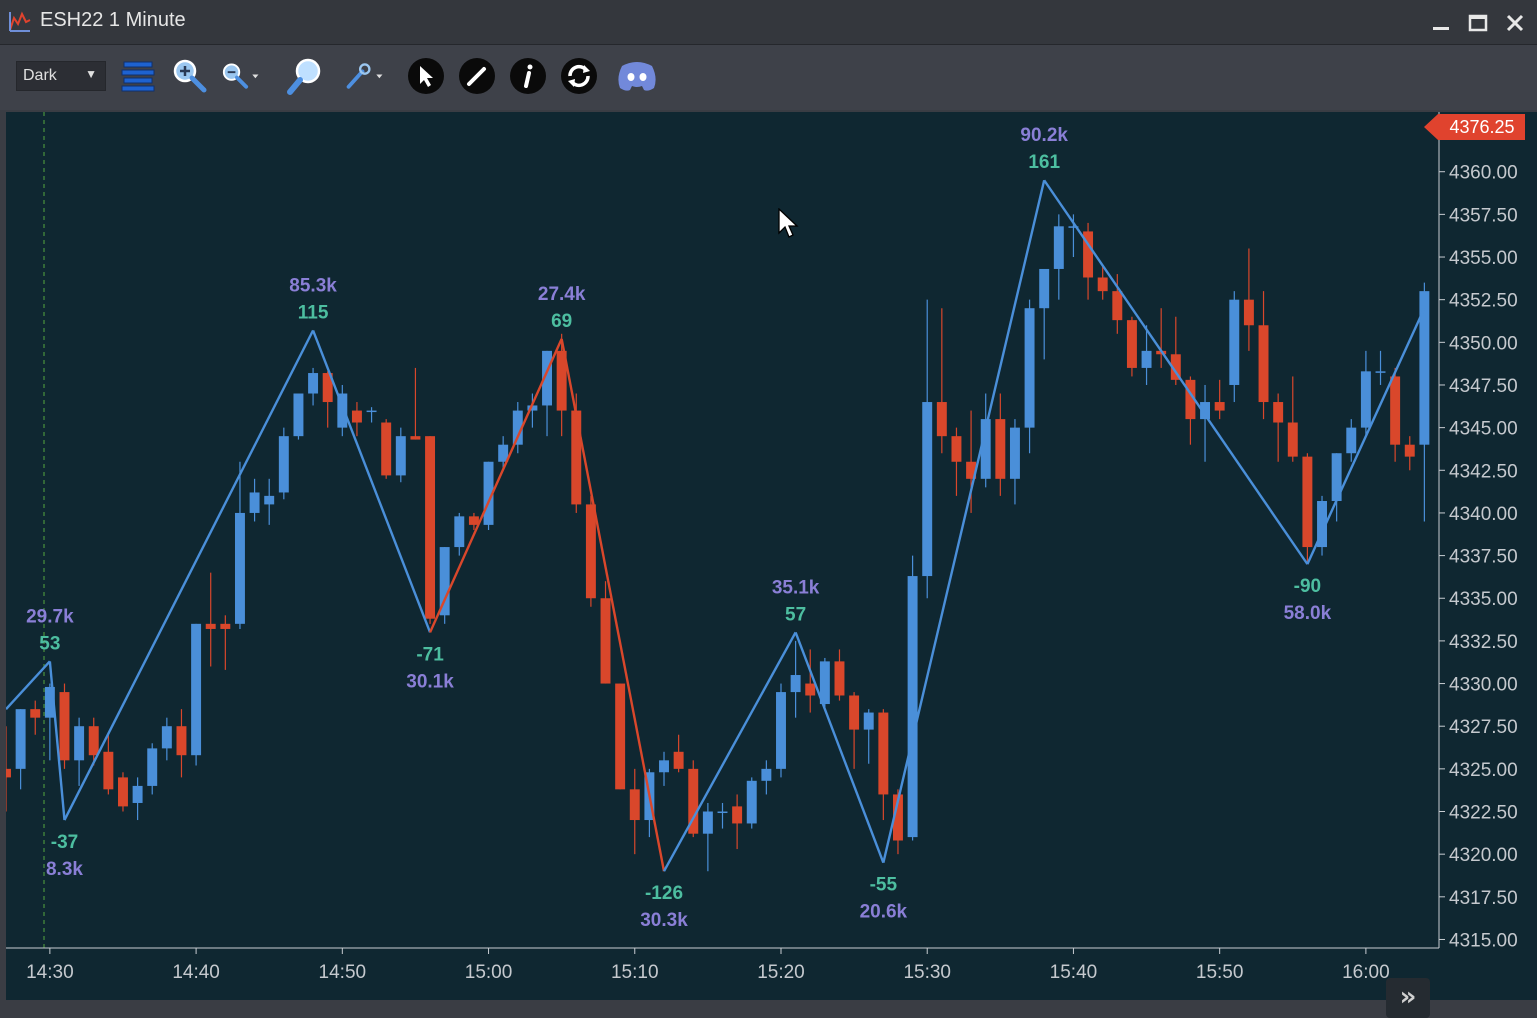  What do you see at coordinates (426, 76) in the screenshot?
I see `pointer-icon` at bounding box center [426, 76].